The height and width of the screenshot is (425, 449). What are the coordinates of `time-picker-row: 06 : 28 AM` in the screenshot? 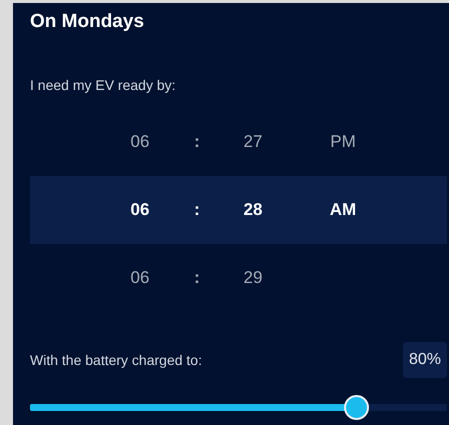 It's located at (238, 210).